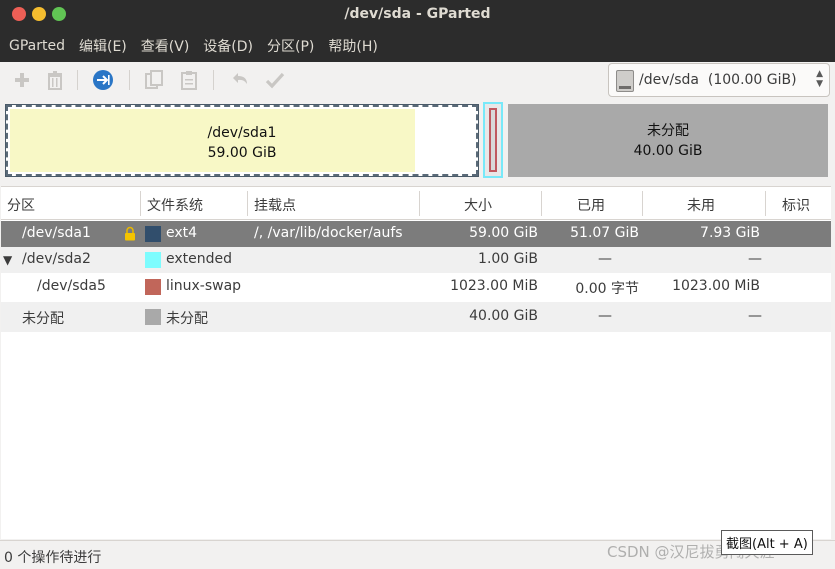 This screenshot has height=569, width=835. Describe the element at coordinates (43, 319) in the screenshot. I see `cell-partition: 未分配` at that location.